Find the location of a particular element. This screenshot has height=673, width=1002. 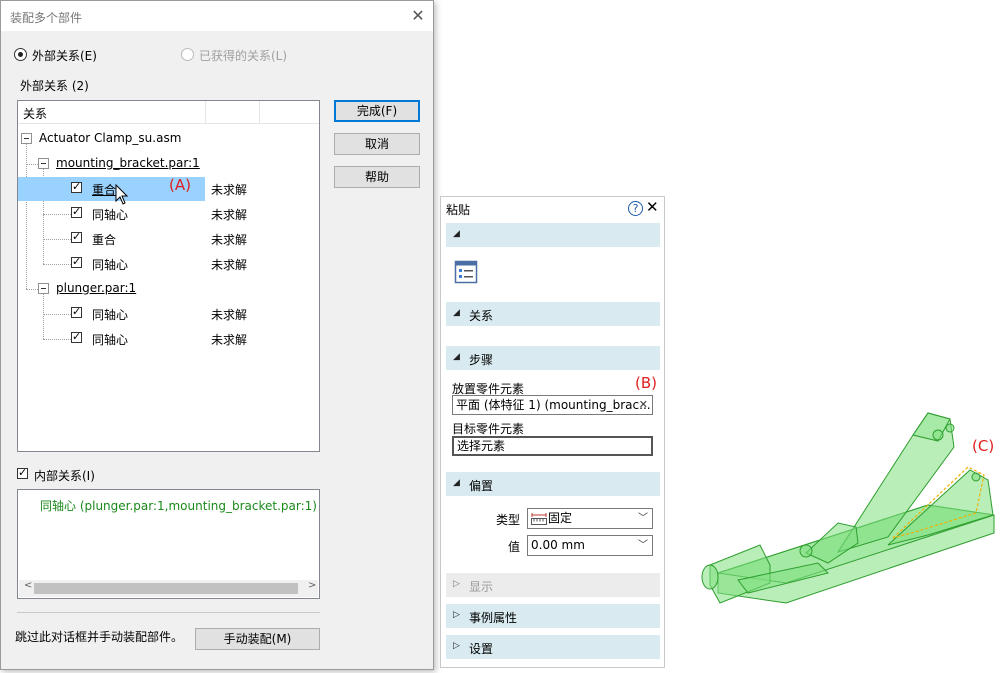

mounting-bracket-3d-model is located at coordinates (844, 520).